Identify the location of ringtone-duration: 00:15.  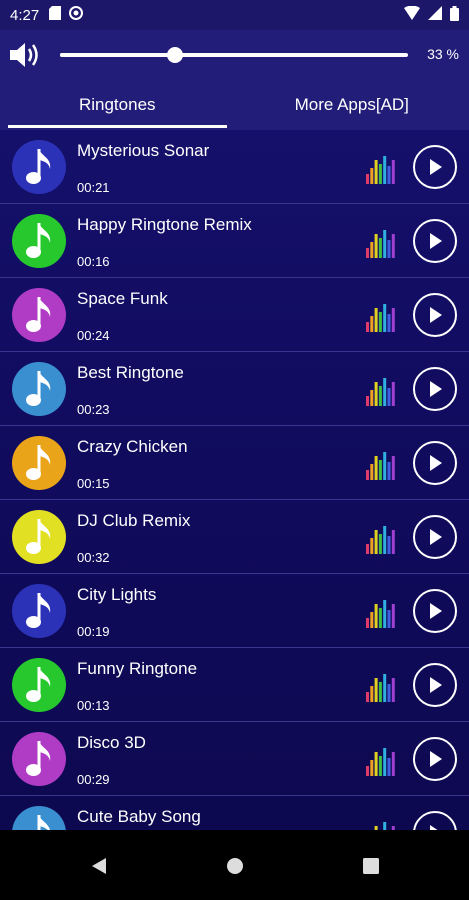
(93, 483).